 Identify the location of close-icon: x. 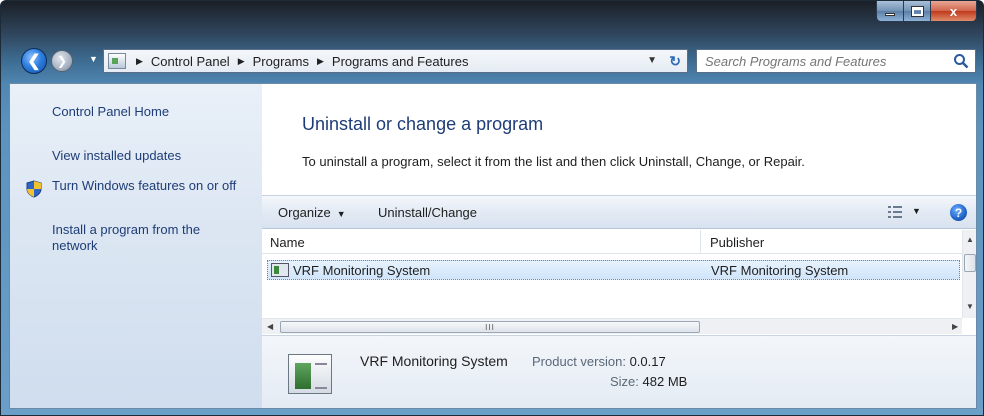
(953, 11).